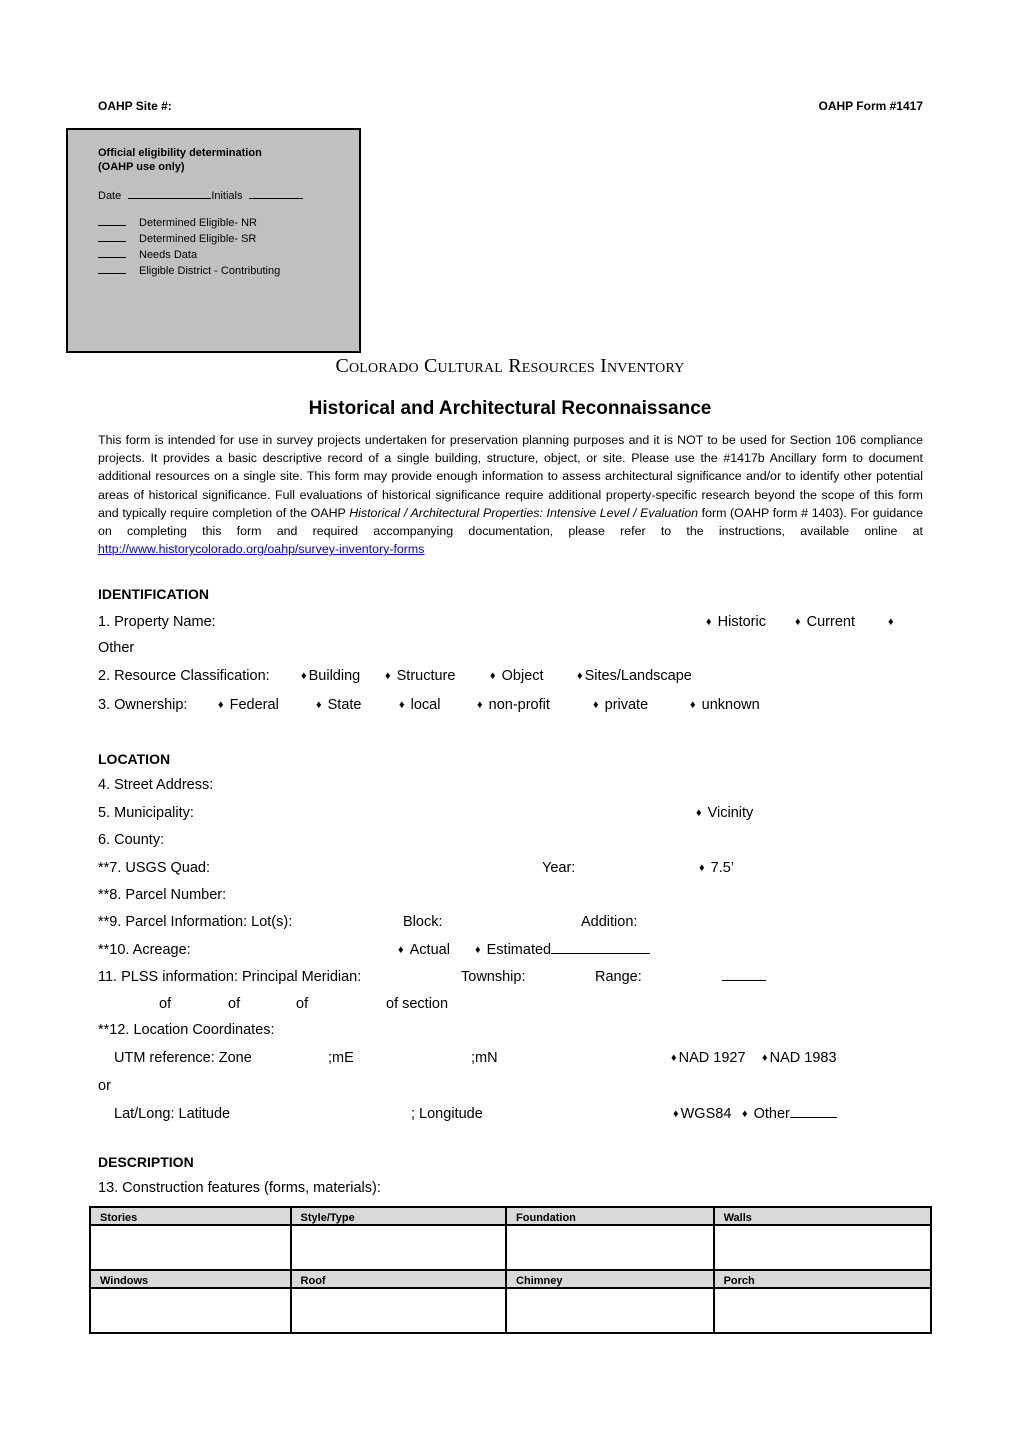  Describe the element at coordinates (420, 676) in the screenshot. I see `option-structure: ♦ Structure` at that location.